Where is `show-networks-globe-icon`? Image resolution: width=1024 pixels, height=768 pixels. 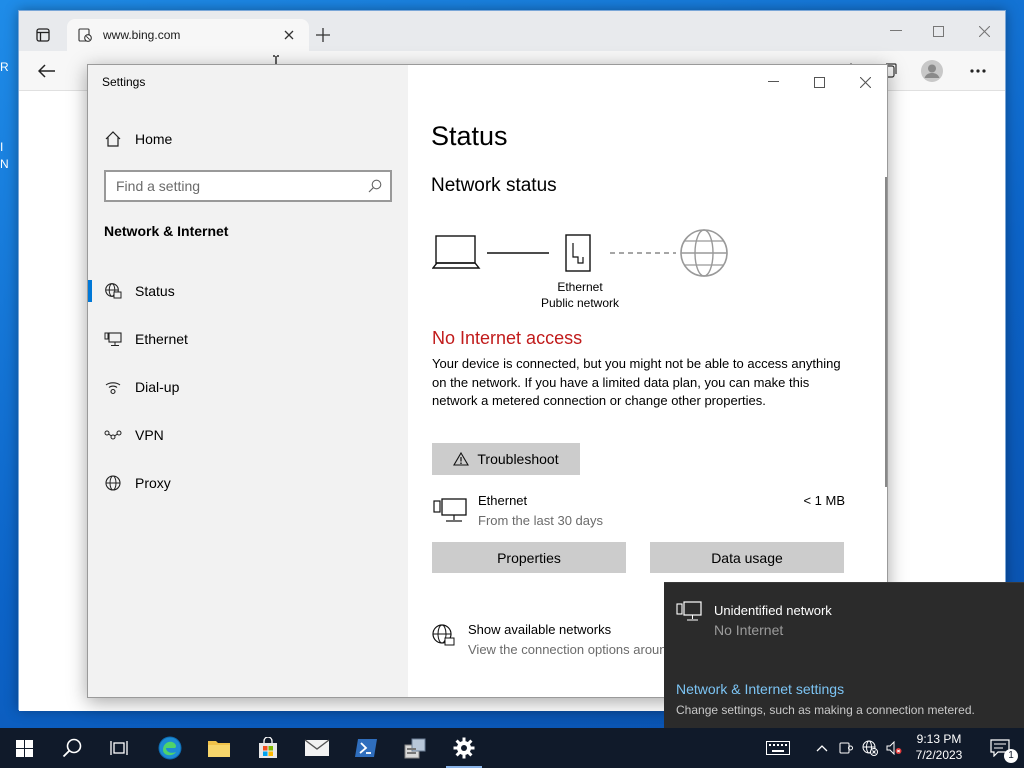 show-networks-globe-icon is located at coordinates (443, 635).